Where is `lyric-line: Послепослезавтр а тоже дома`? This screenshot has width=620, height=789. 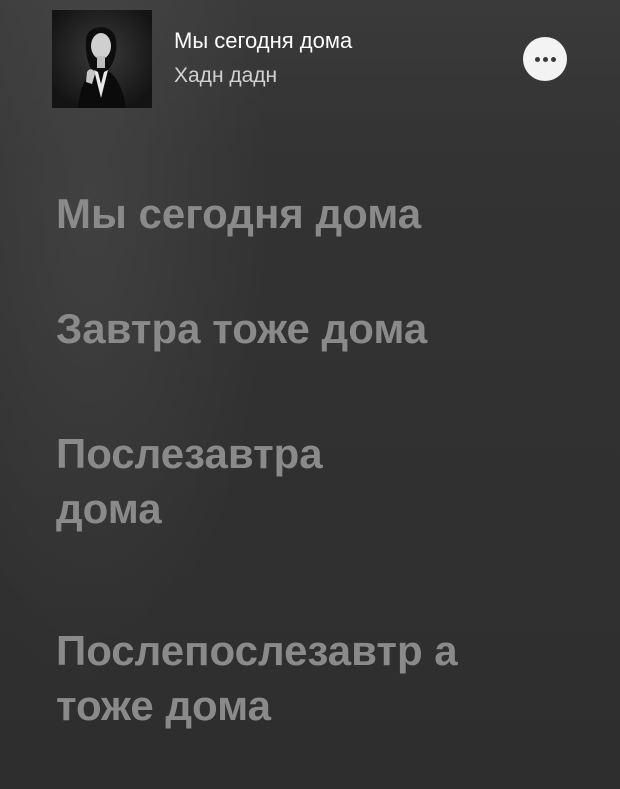 lyric-line: Послепослезавтр а тоже дома is located at coordinates (291, 678).